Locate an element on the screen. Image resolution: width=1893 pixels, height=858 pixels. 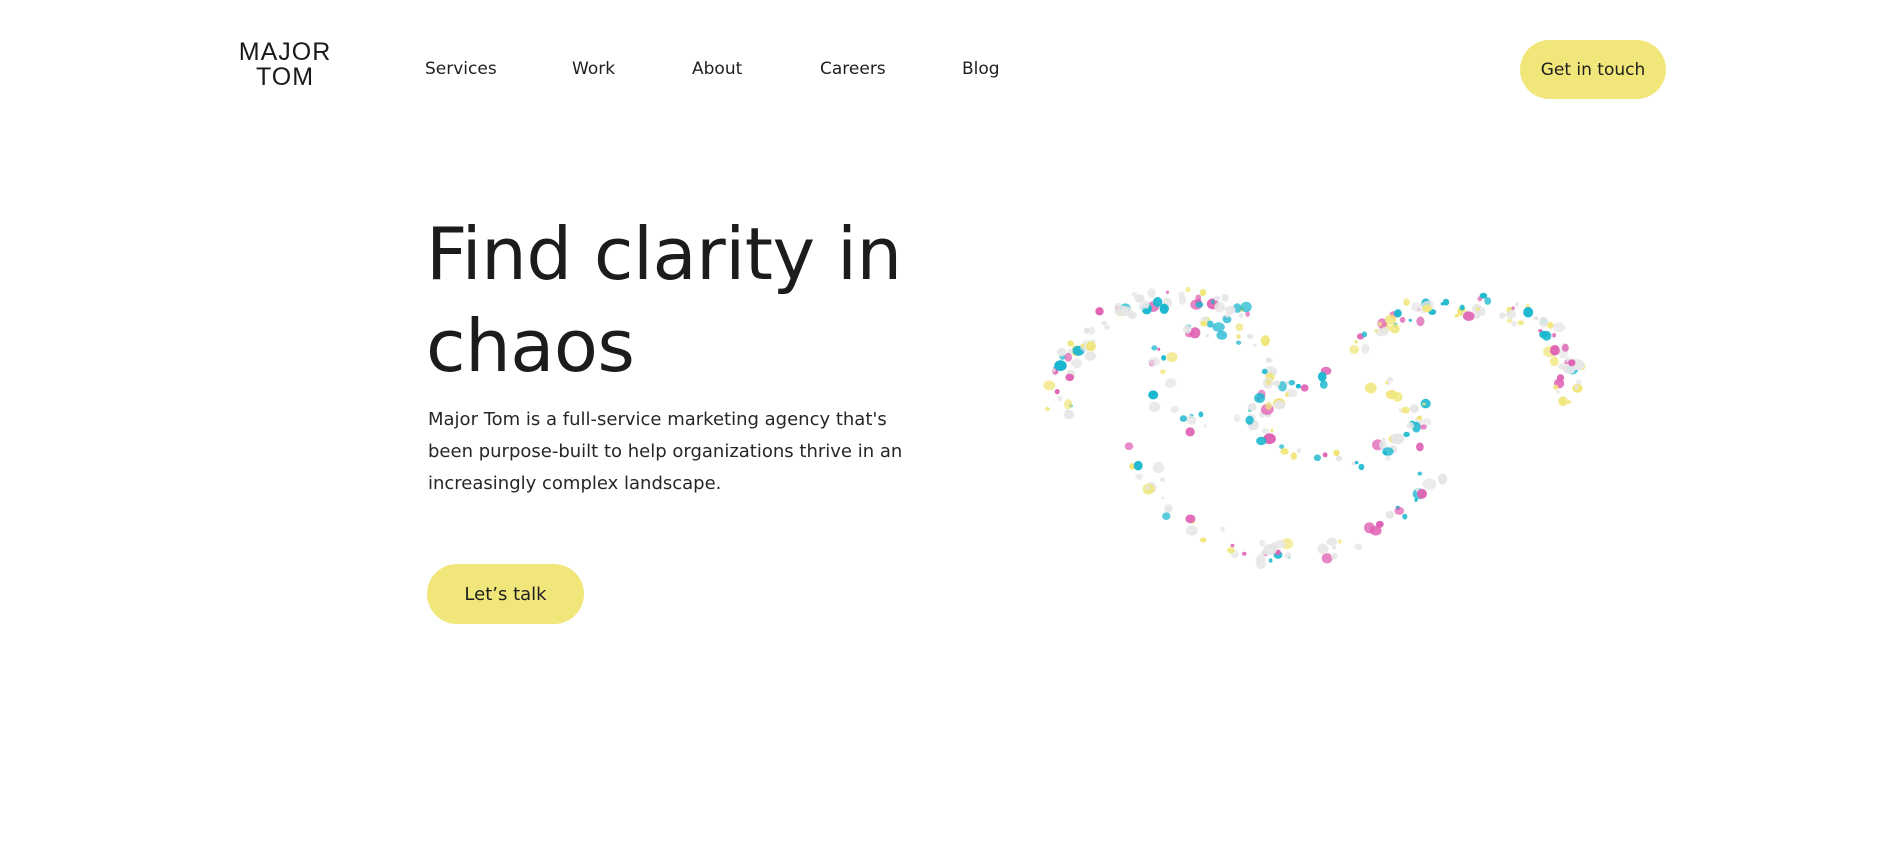
lets-talk-button: Let’s talk is located at coordinates (505, 594).